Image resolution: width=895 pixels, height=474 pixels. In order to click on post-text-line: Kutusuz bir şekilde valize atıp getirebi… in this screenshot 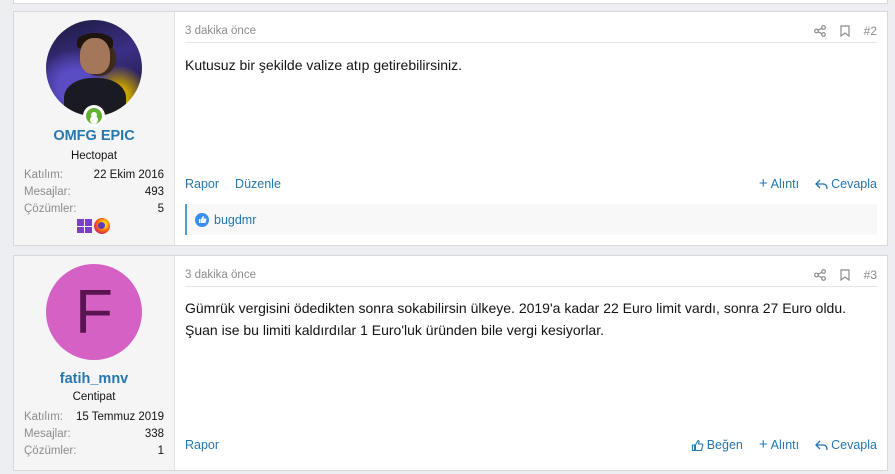, I will do `click(324, 65)`.